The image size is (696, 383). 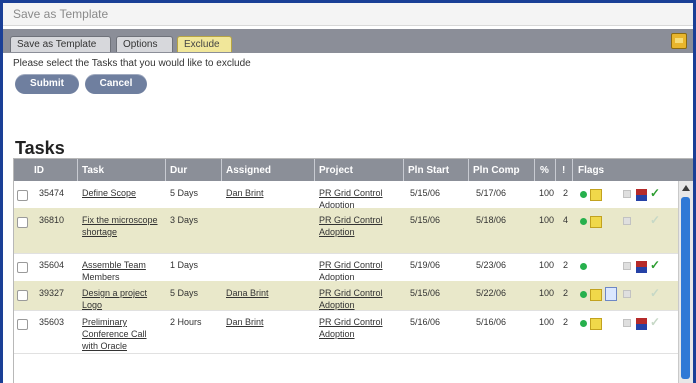 I want to click on col-assigned: Assigned, so click(x=248, y=170).